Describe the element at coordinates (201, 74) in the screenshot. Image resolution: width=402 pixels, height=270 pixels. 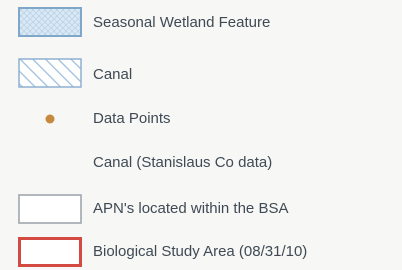
I see `legend-item-canal: Canal` at that location.